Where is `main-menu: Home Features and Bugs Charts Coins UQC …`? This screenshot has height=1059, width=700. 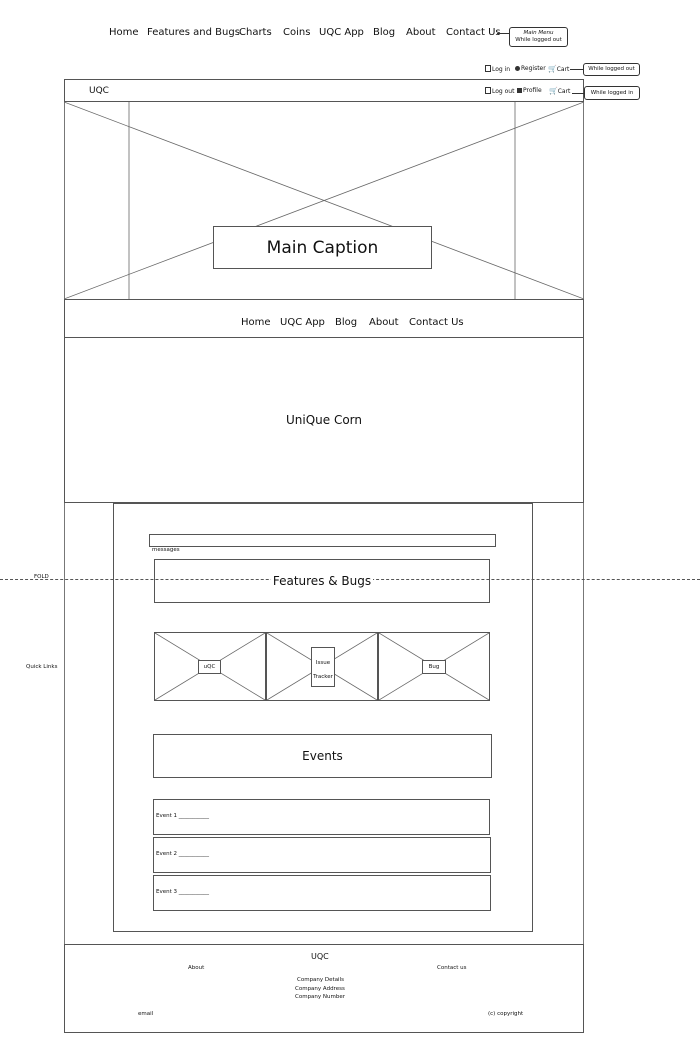 main-menu: Home Features and Bugs Charts Coins UQC … is located at coordinates (350, 25).